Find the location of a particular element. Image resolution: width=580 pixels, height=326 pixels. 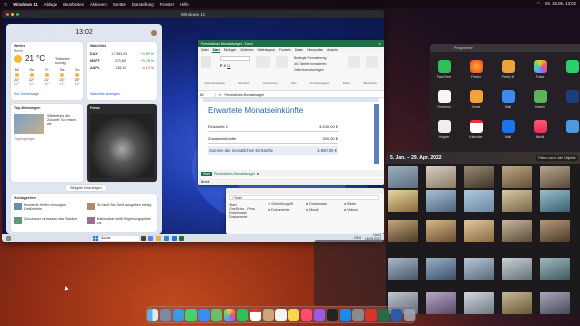

tab-datei: Datei is located at coordinates (204, 50).